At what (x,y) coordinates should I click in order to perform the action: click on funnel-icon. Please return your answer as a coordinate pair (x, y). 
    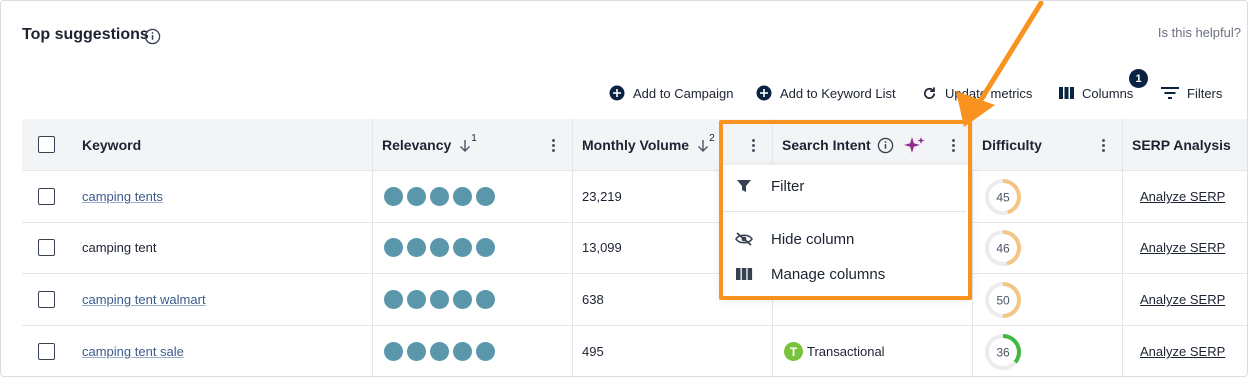
    Looking at the image, I should click on (744, 186).